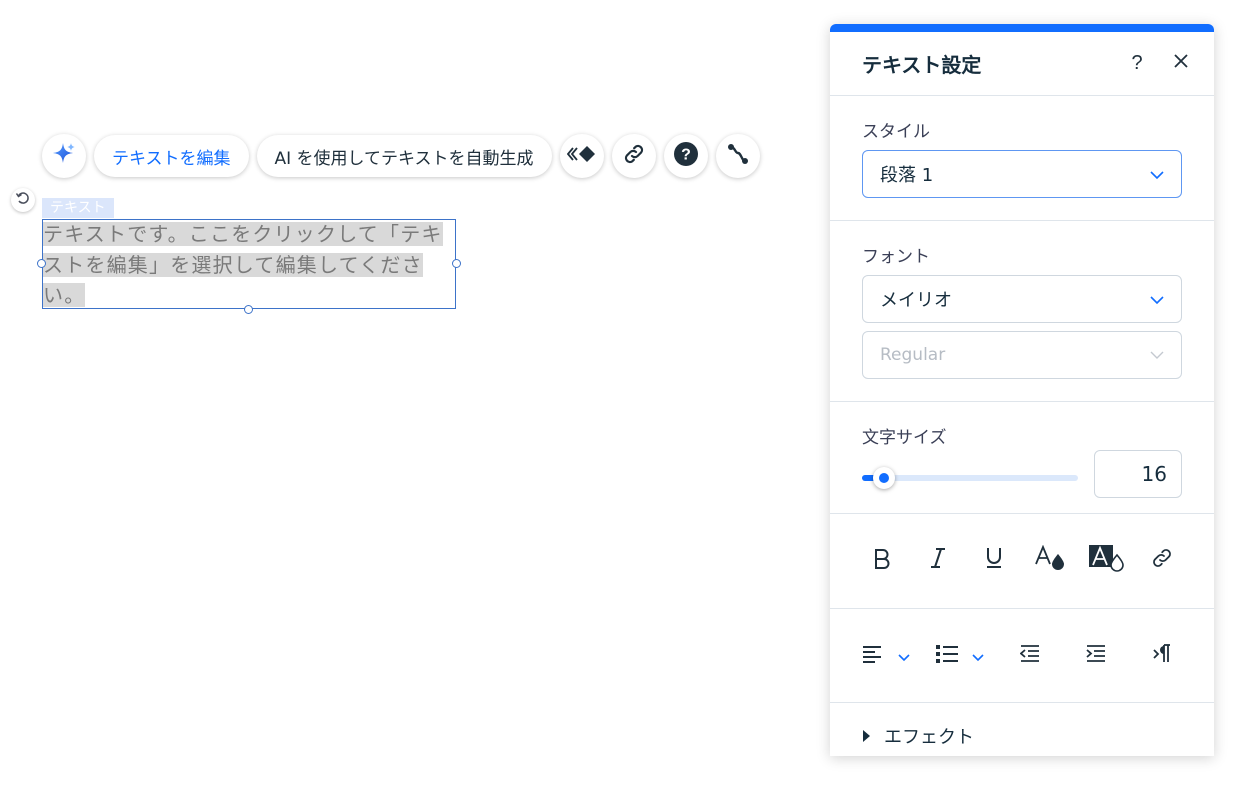  I want to click on effects-label: エフェクト, so click(929, 737).